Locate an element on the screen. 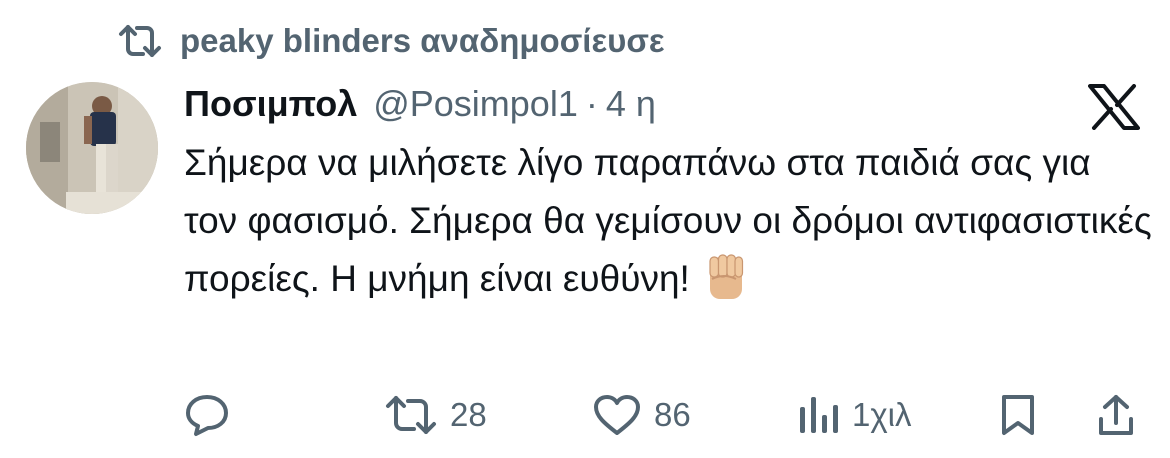 The height and width of the screenshot is (458, 1170). like-button: 86 is located at coordinates (641, 415).